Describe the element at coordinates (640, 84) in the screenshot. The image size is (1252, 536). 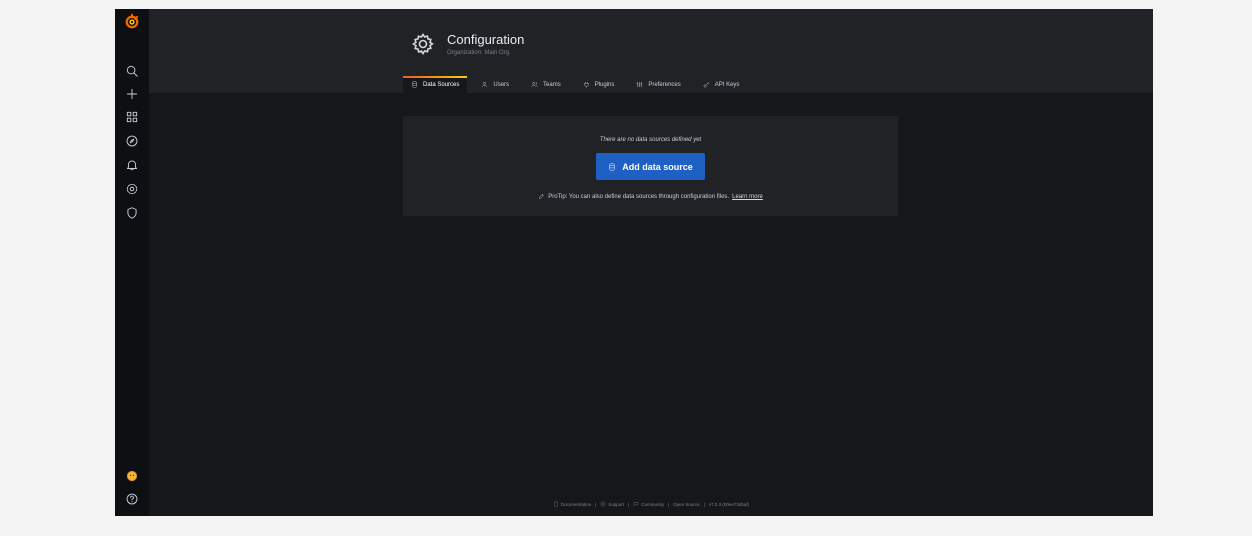
I see `sliders-icon` at that location.